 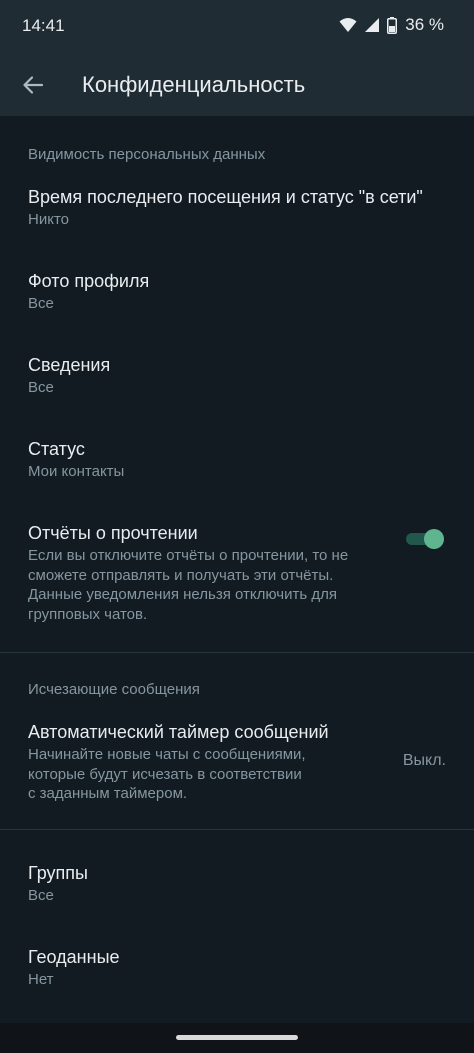 What do you see at coordinates (88, 614) in the screenshot?
I see `description-line: групповых чатов.` at bounding box center [88, 614].